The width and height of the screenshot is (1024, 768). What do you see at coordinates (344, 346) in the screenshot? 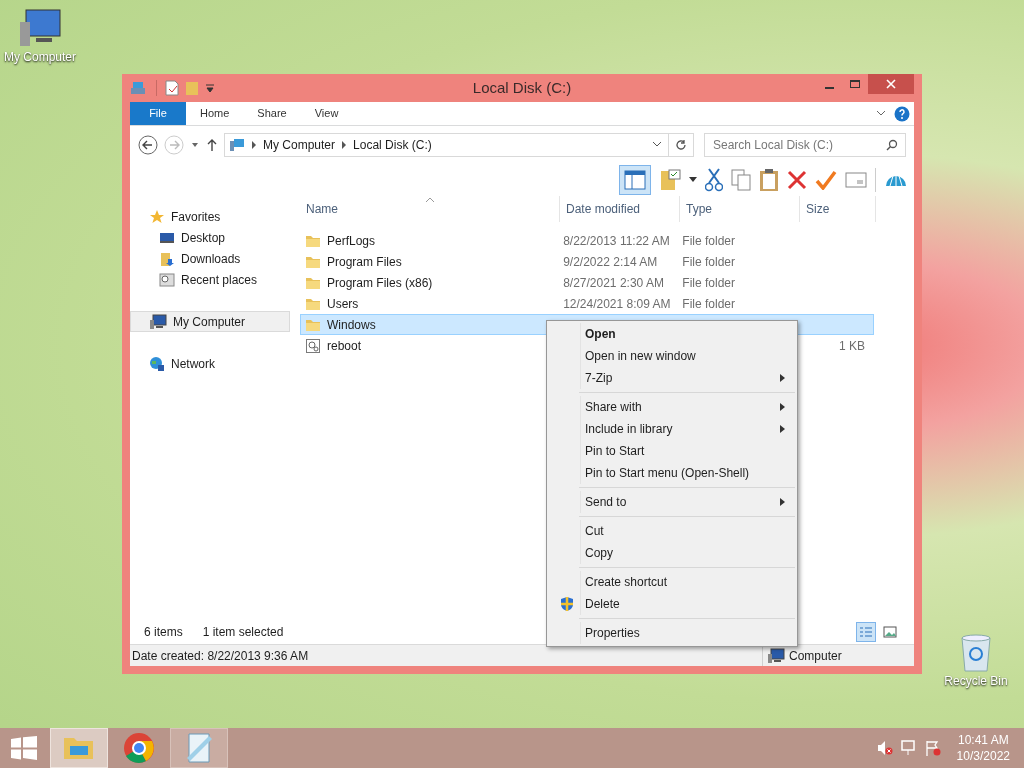
I see `file-name: reboot` at bounding box center [344, 346].